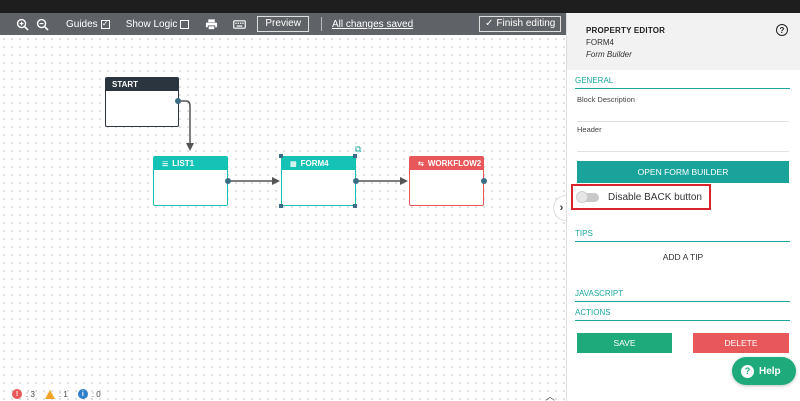  I want to click on workflow-output-port, so click(484, 181).